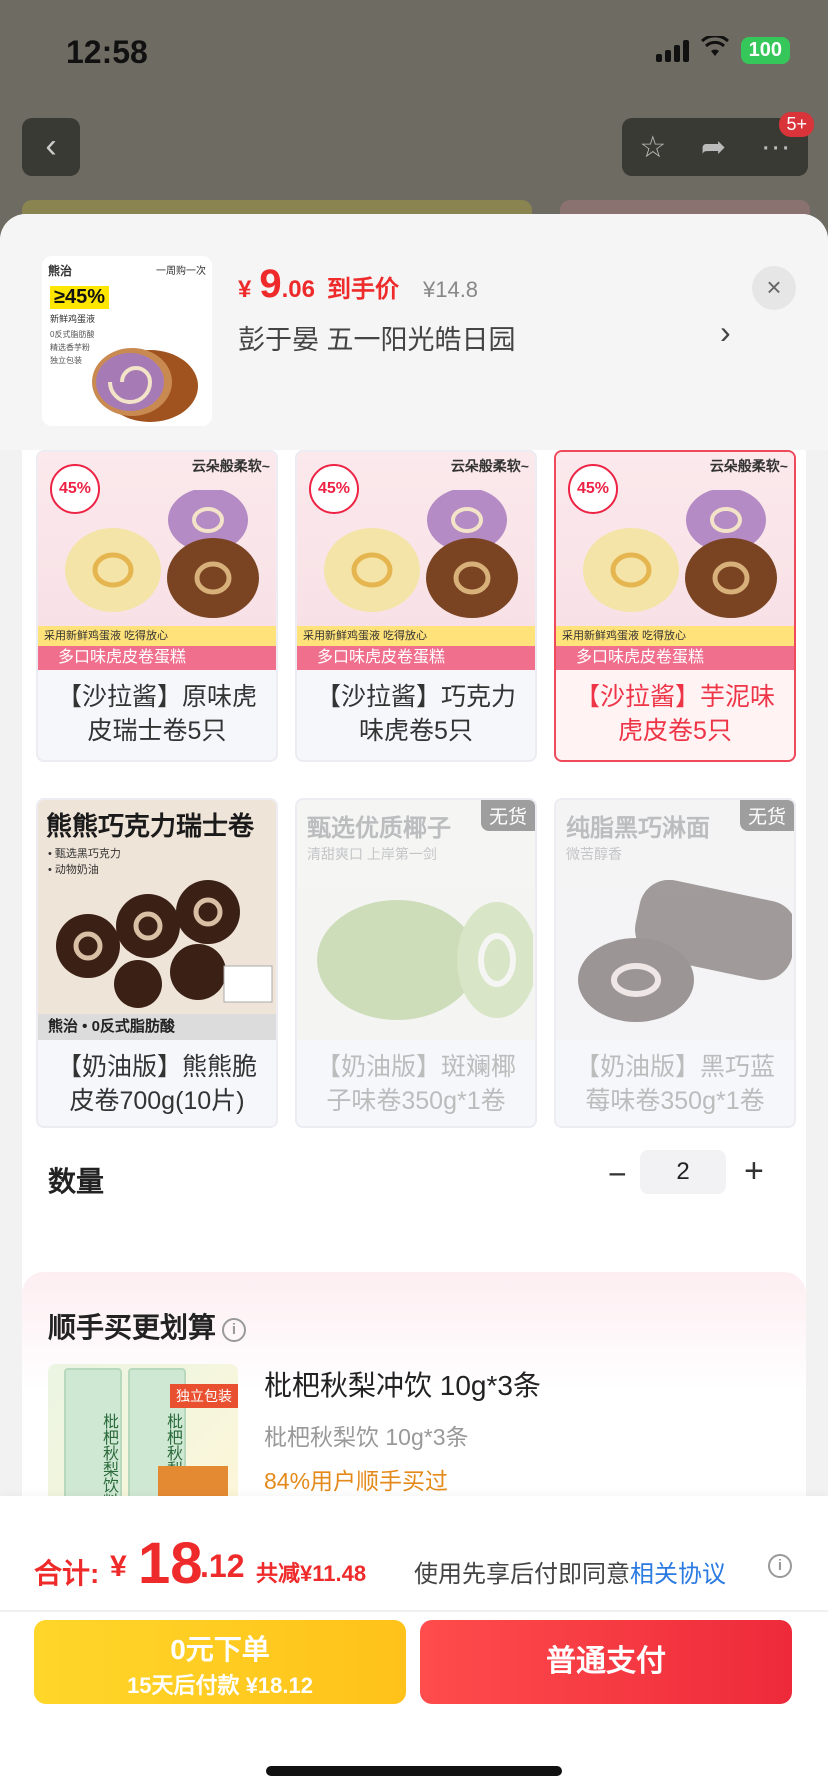  Describe the element at coordinates (522, 1574) in the screenshot. I see `agreement-prefix: 使用先享后付即同意` at that location.